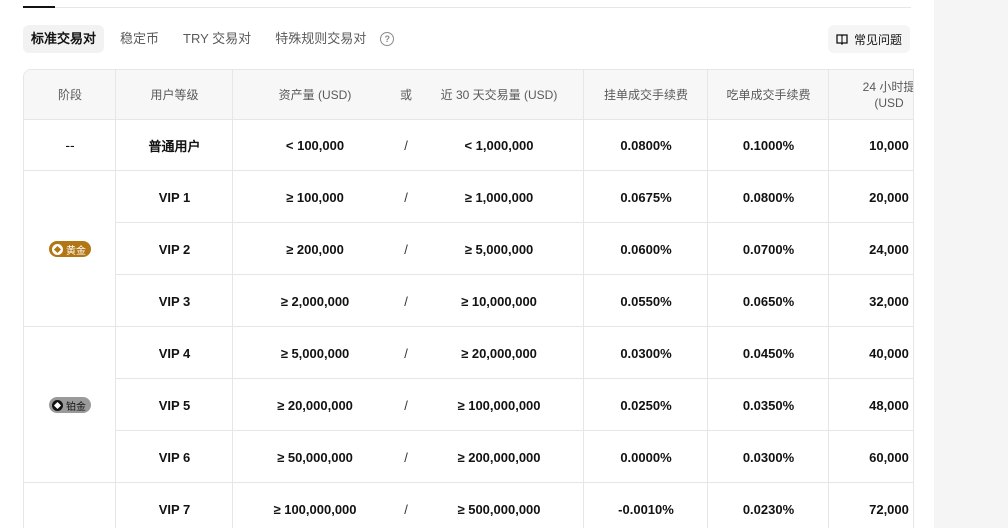 This screenshot has height=528, width=1008. Describe the element at coordinates (646, 509) in the screenshot. I see `cell-maker-fee: -0.0010%` at that location.